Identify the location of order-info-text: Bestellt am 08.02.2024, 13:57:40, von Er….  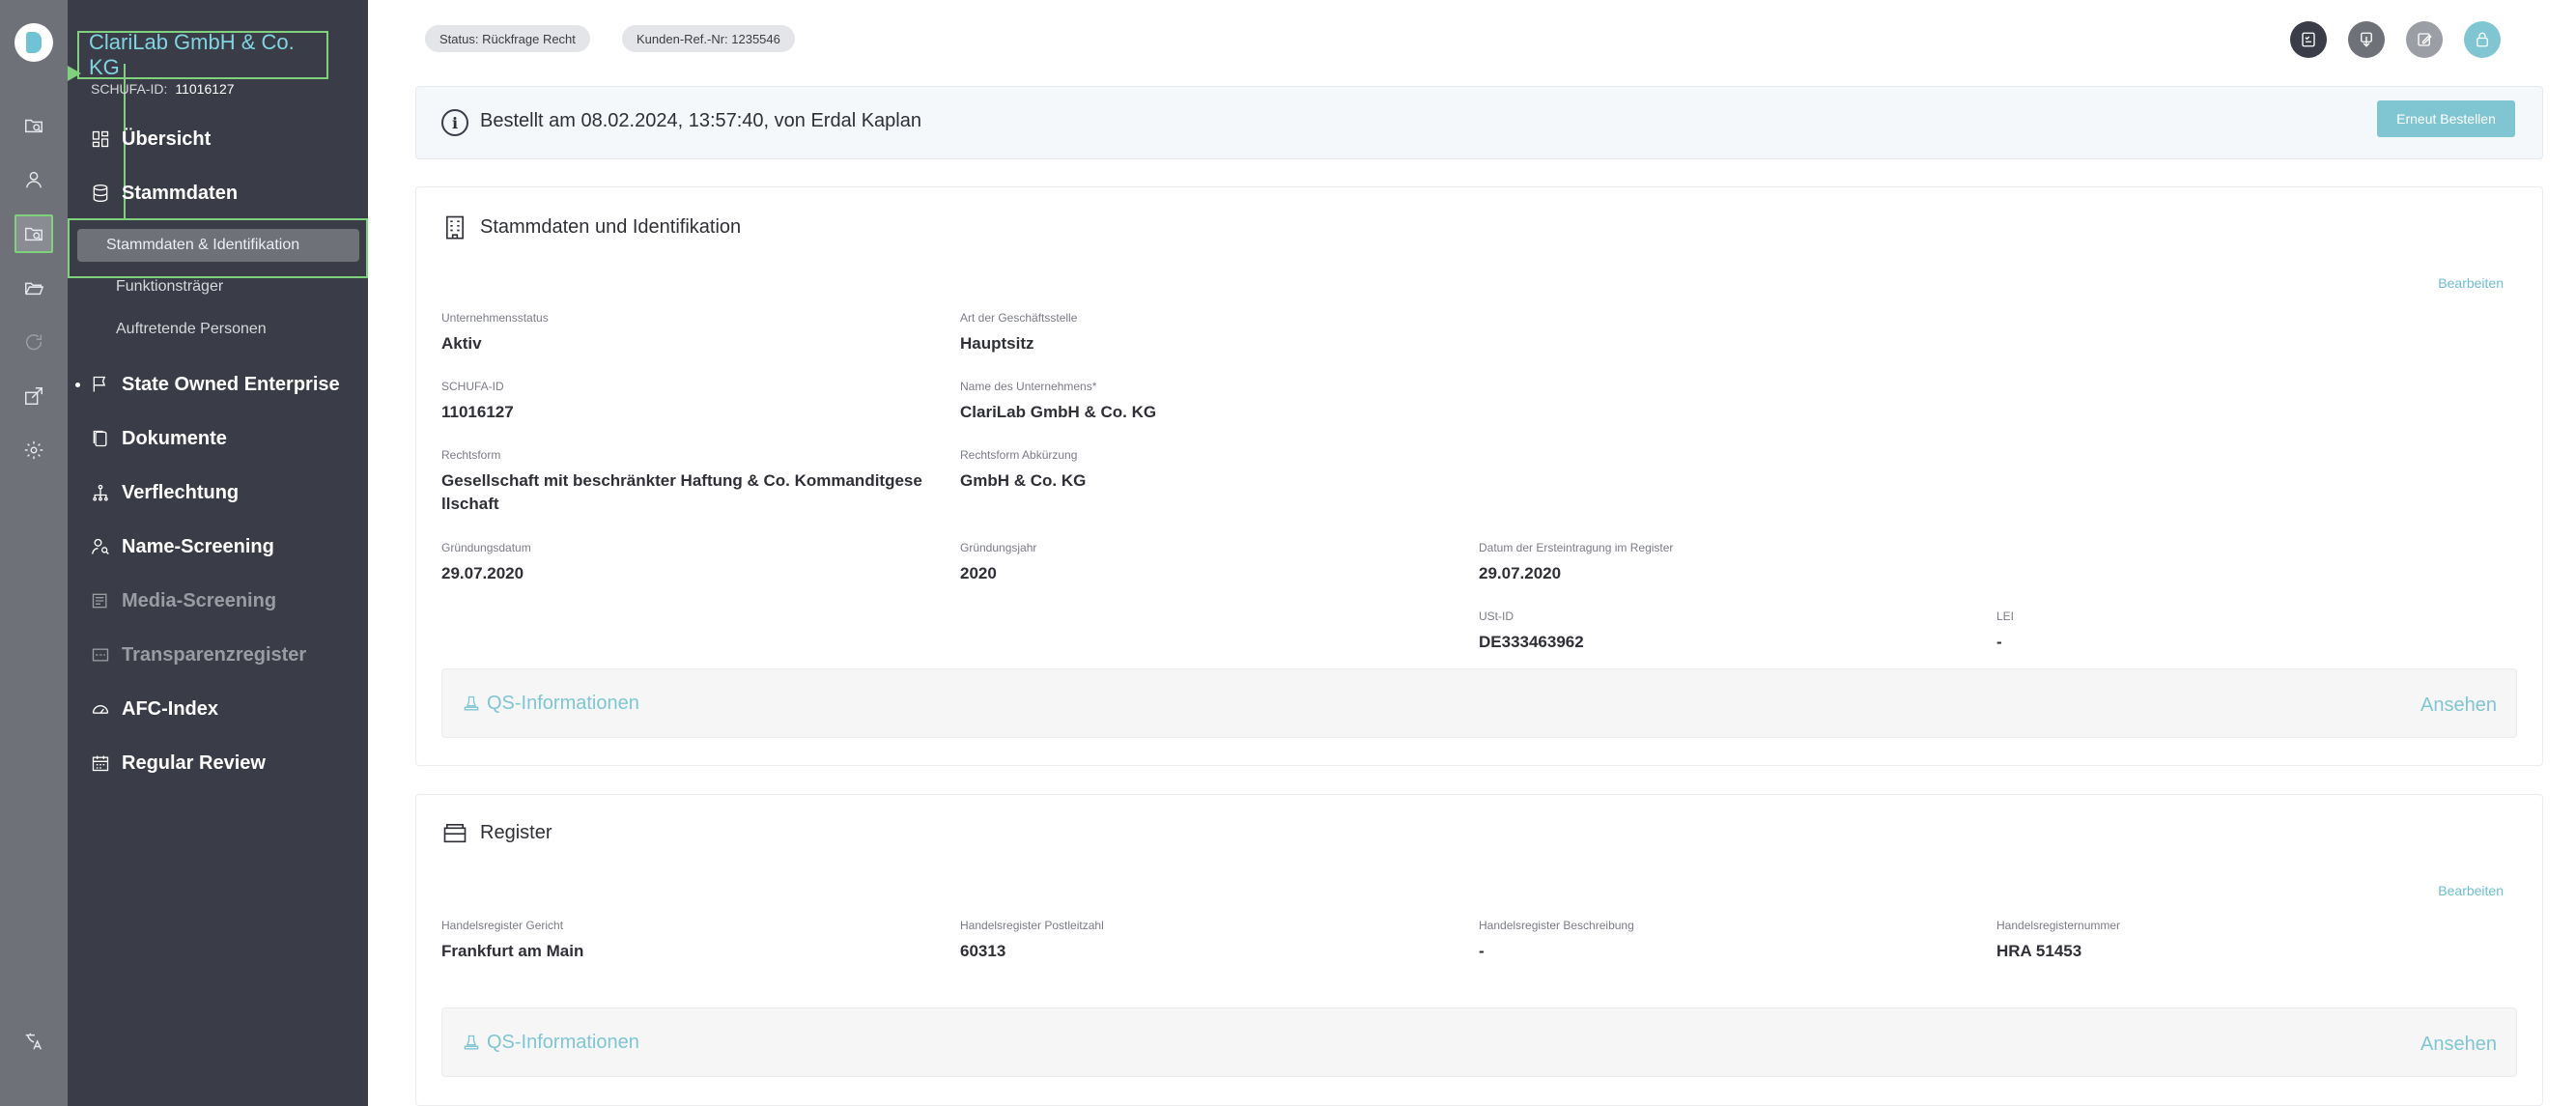
(700, 120).